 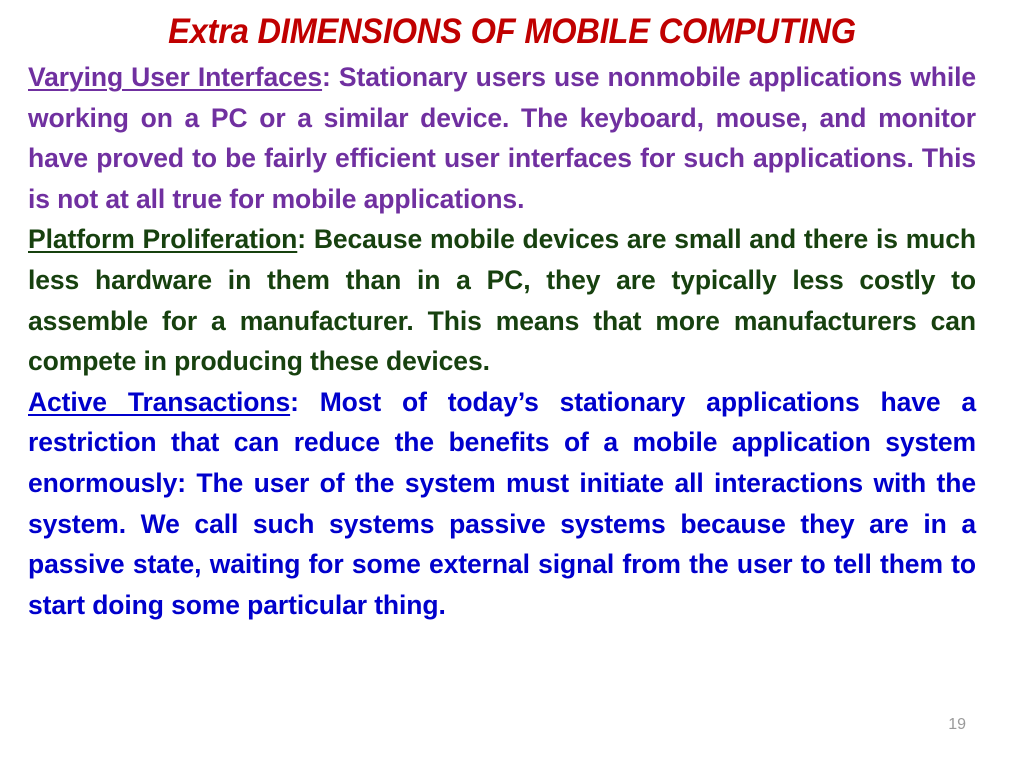 What do you see at coordinates (957, 724) in the screenshot?
I see `page-number: 19` at bounding box center [957, 724].